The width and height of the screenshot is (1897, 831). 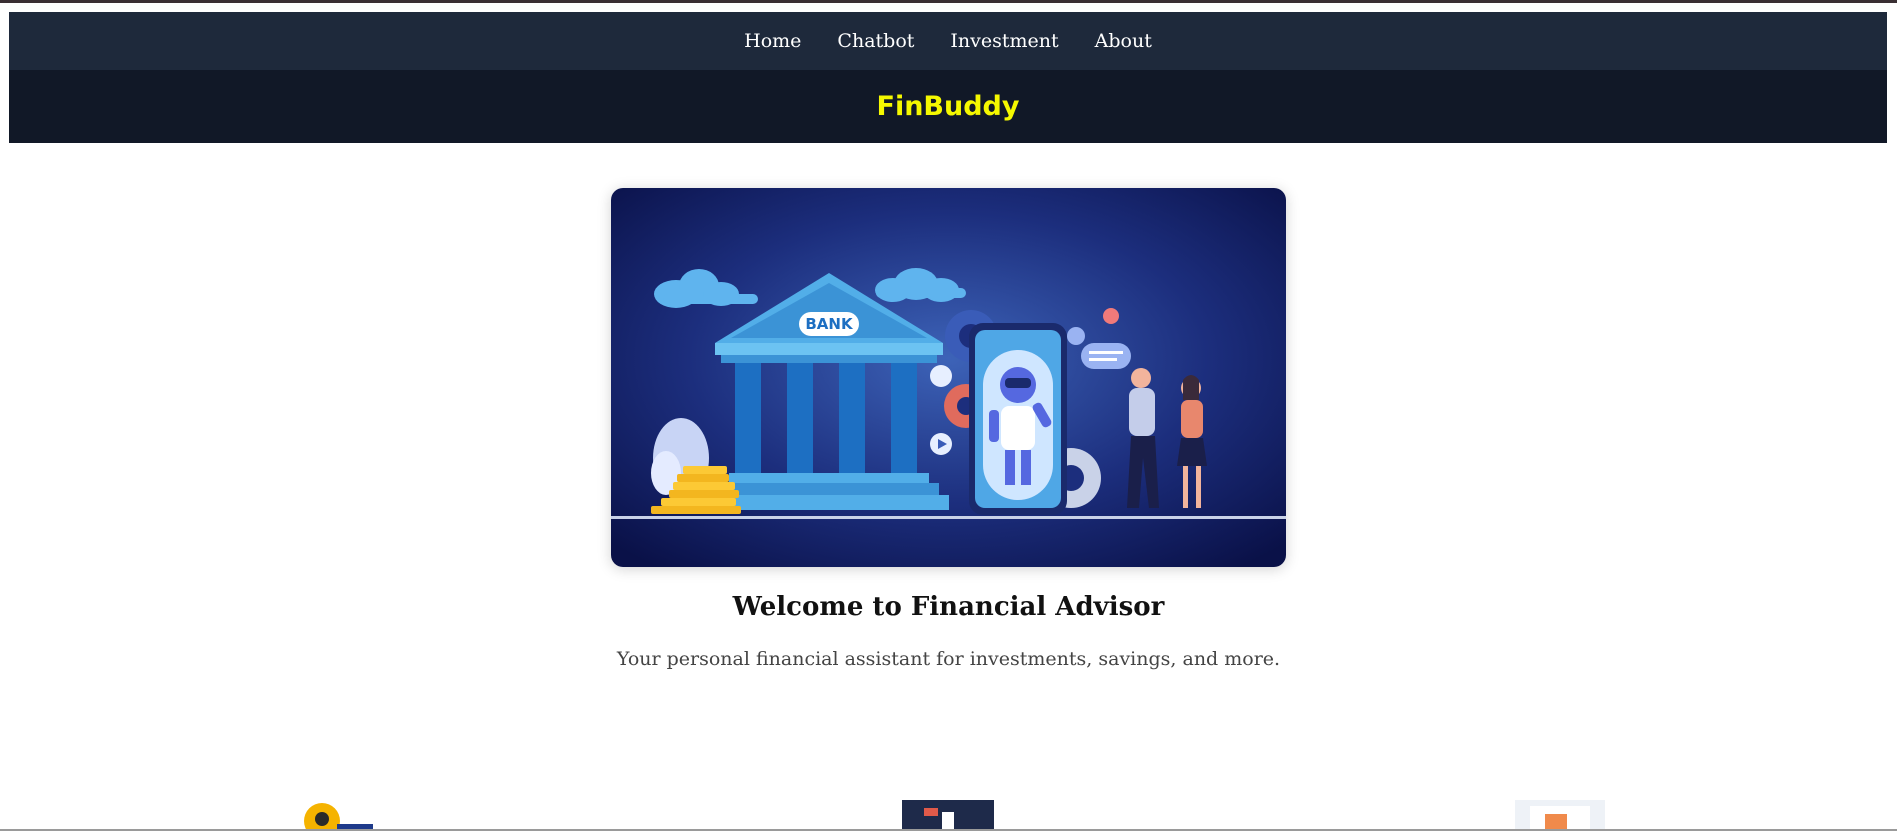 I want to click on clock-icon, so click(x=941, y=376).